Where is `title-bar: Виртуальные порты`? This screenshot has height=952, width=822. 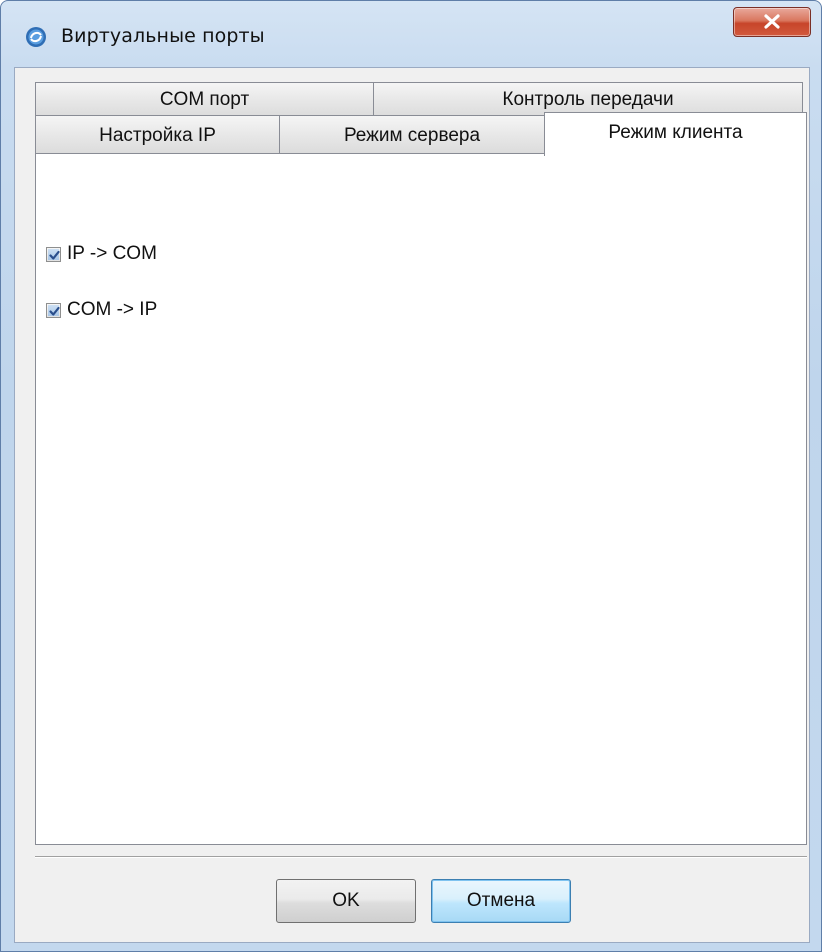
title-bar: Виртуальные порты is located at coordinates (411, 37).